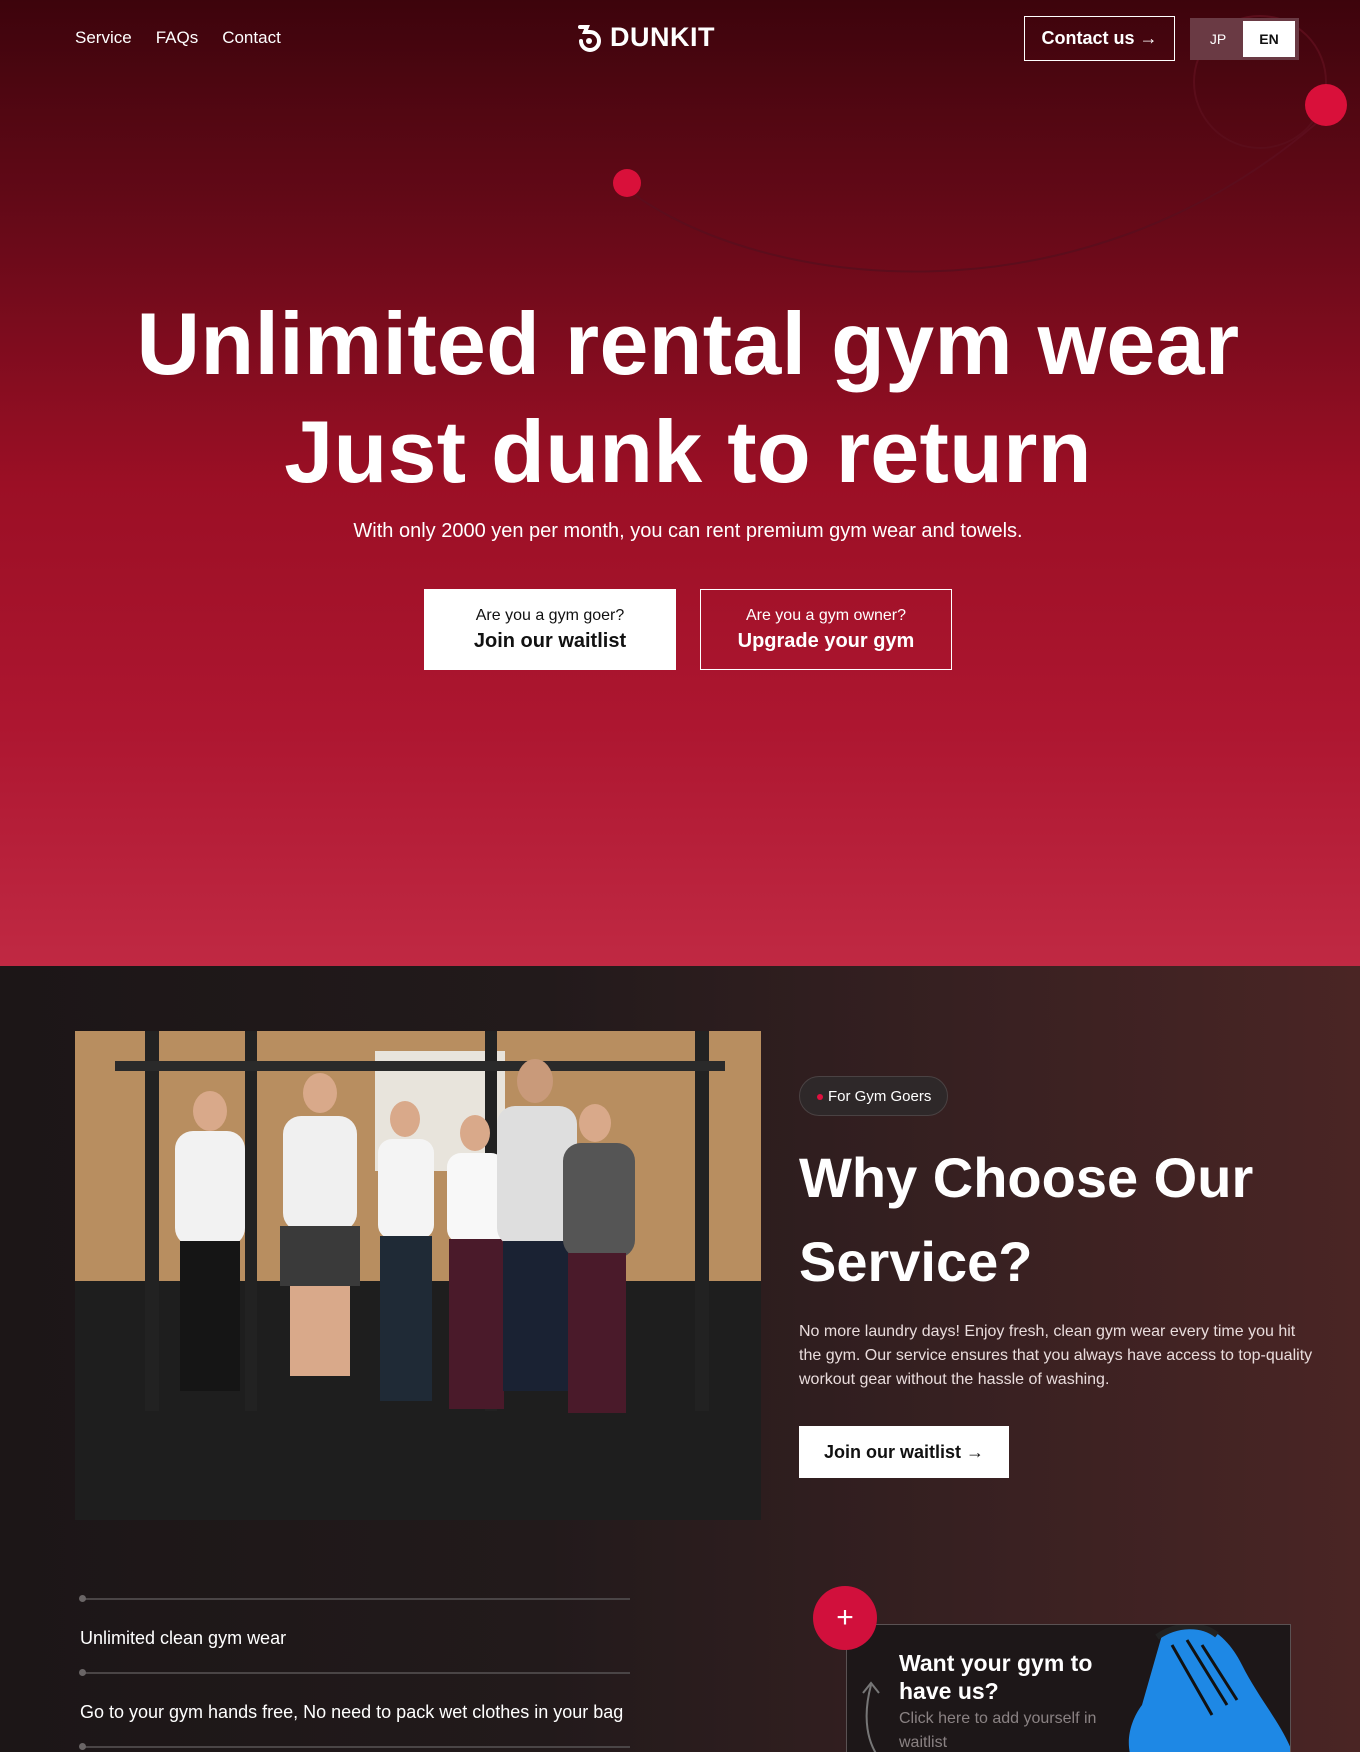  Describe the element at coordinates (251, 38) in the screenshot. I see `nav-link-contact: Contact` at that location.